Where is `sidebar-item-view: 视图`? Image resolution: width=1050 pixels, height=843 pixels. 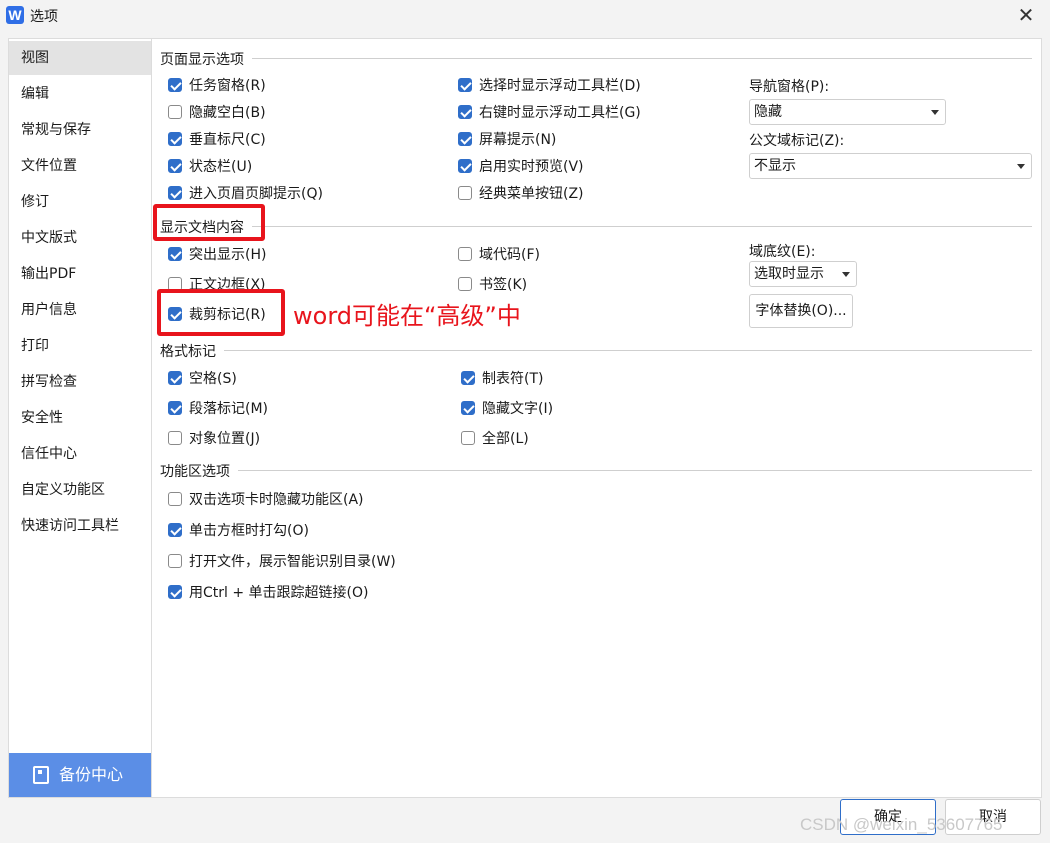 sidebar-item-view: 视图 is located at coordinates (80, 58).